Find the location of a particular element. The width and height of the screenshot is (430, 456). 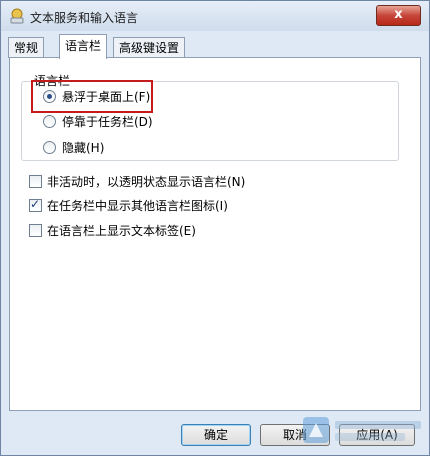

checkbox-label: 在任务栏中显示其他语言栏图标(I) is located at coordinates (137, 206).